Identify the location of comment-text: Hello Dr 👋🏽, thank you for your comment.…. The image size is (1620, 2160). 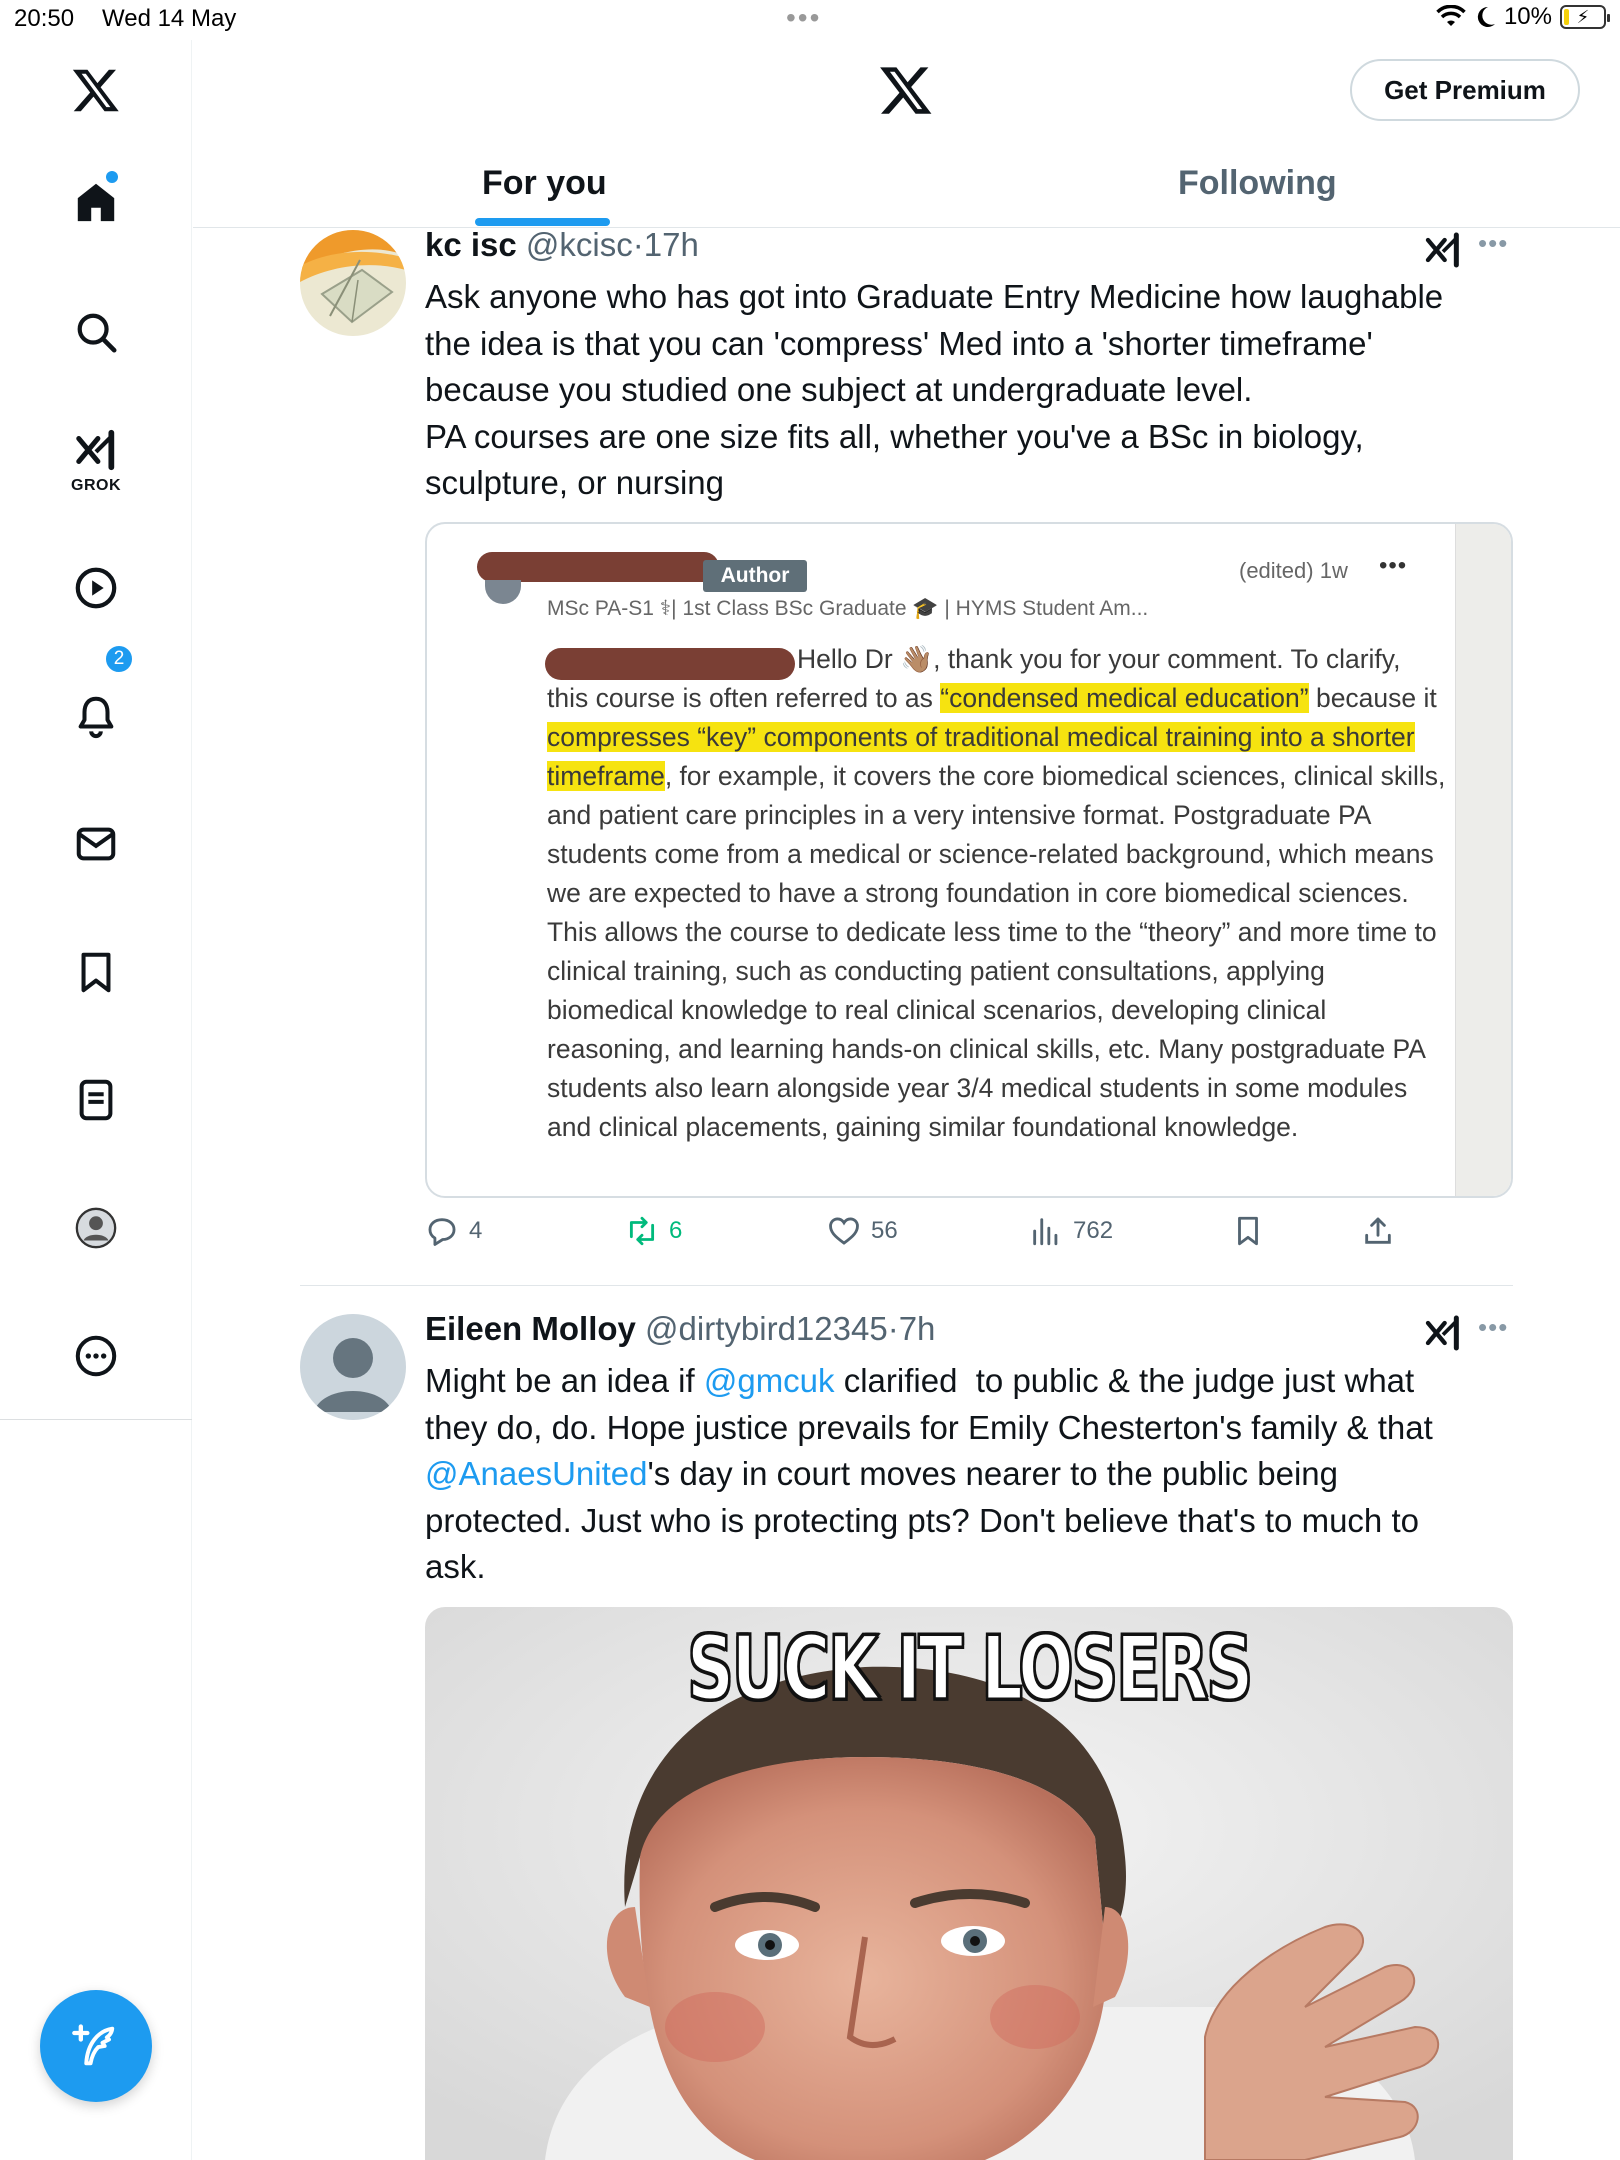
(1099, 659).